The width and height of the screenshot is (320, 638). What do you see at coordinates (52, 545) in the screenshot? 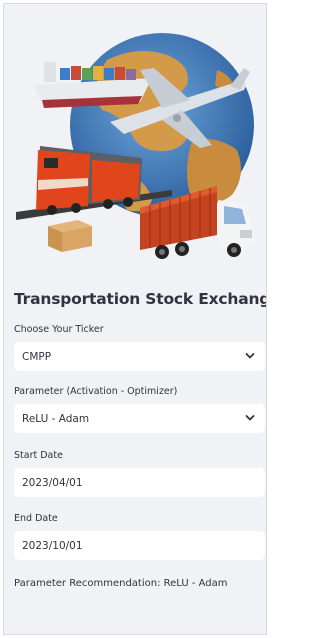
I see `end-date-value: 2023/10/01` at bounding box center [52, 545].